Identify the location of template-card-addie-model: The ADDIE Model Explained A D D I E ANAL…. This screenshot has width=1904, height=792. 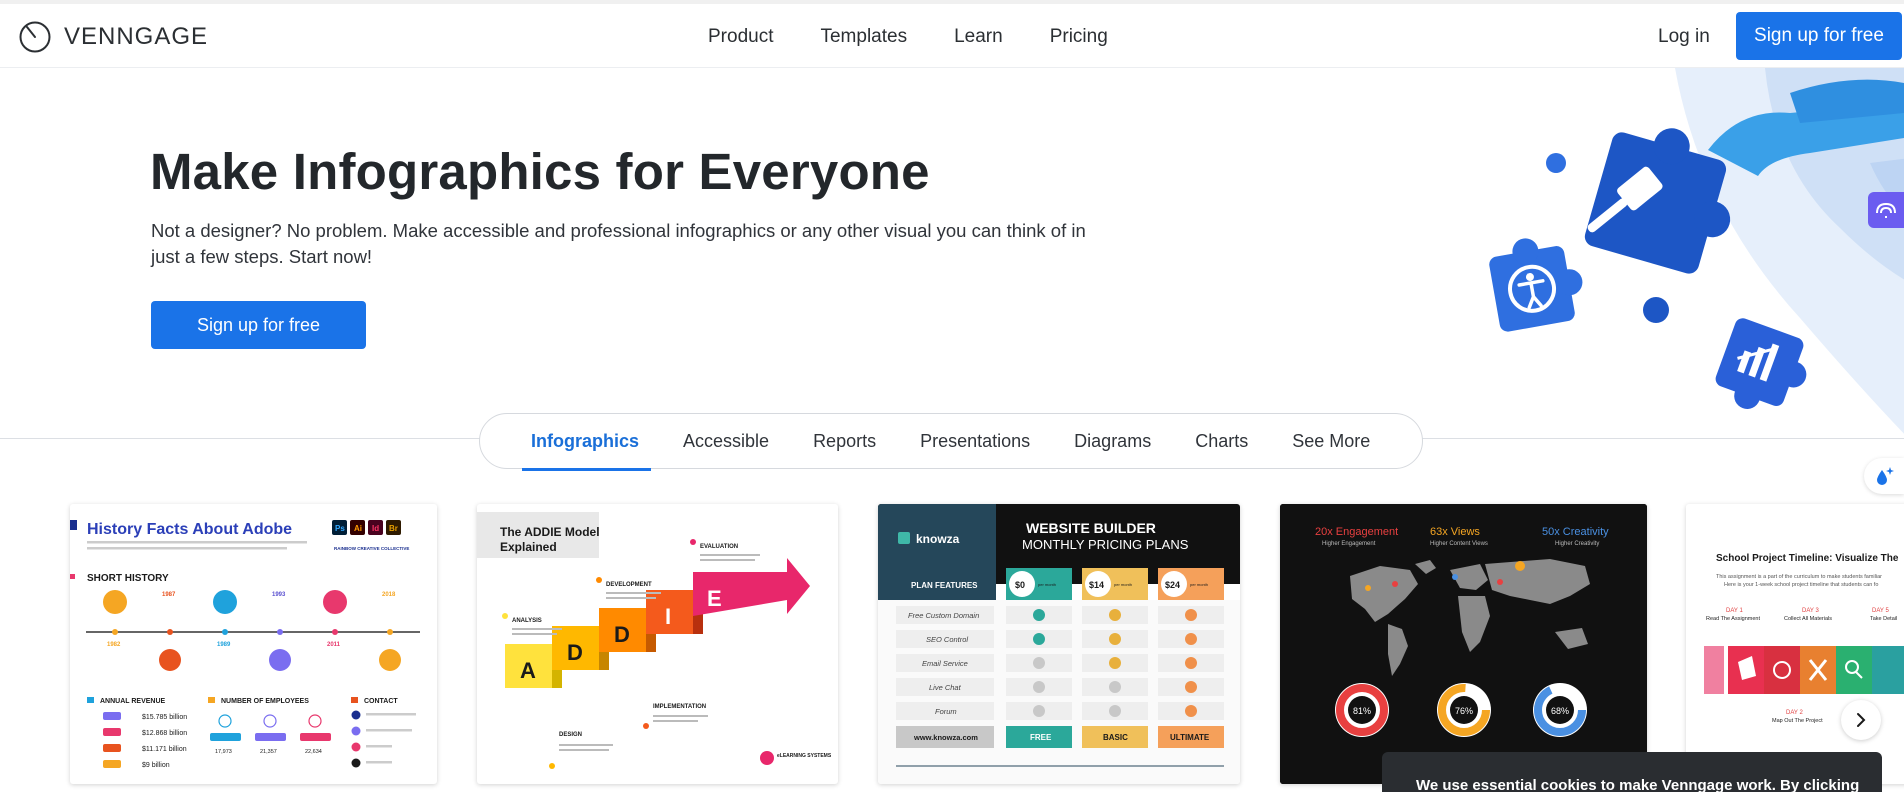
(657, 644).